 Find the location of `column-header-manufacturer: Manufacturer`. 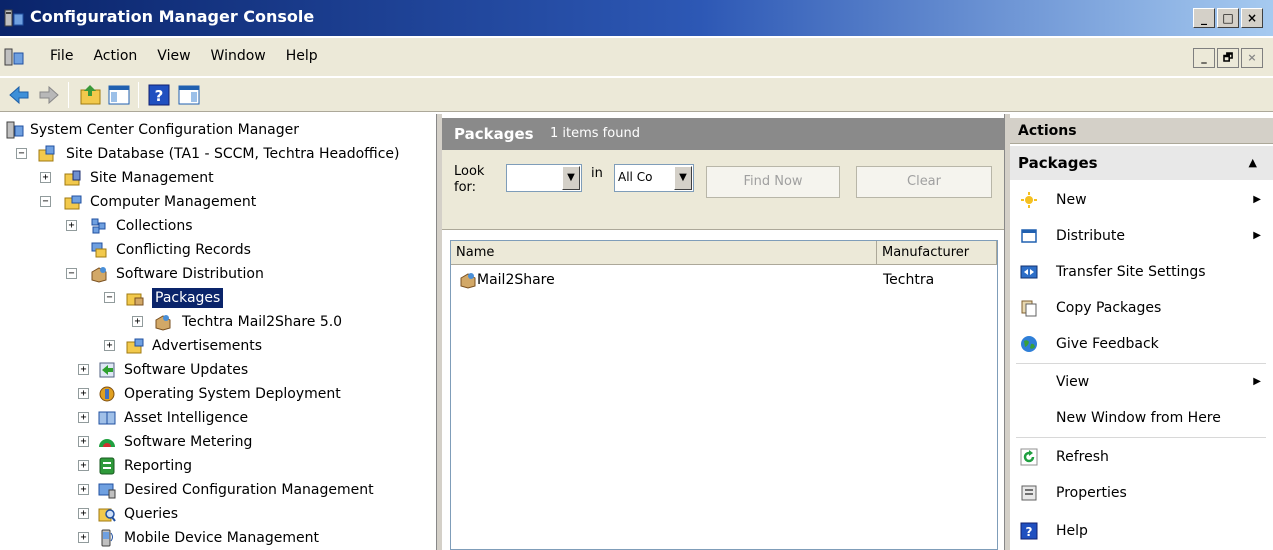

column-header-manufacturer: Manufacturer is located at coordinates (937, 253).